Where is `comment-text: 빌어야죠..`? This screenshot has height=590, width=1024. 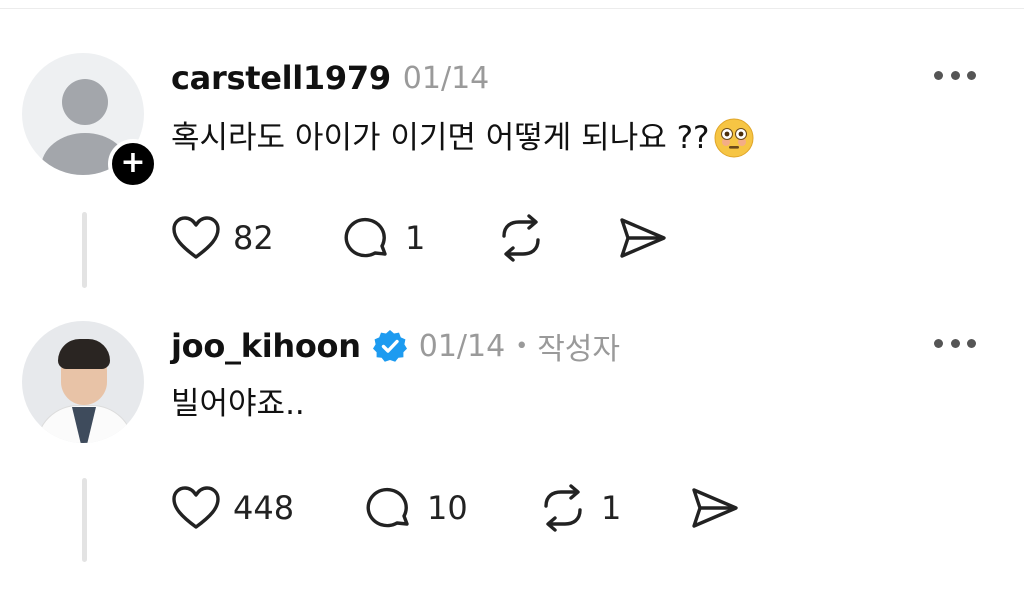
comment-text: 빌어야죠.. is located at coordinates (238, 404).